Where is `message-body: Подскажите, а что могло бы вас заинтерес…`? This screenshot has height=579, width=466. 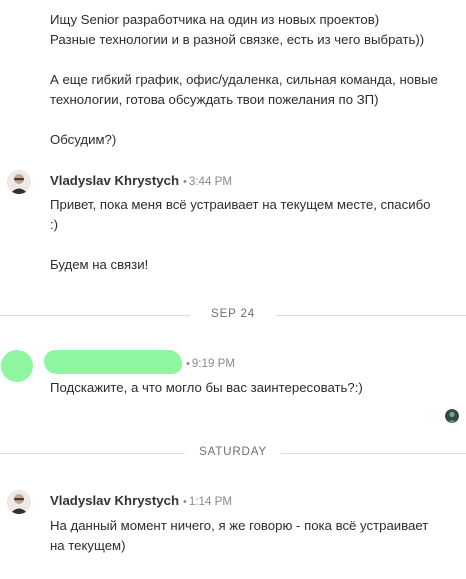
message-body: Подскажите, а что могло бы вас заинтерес… is located at coordinates (255, 388).